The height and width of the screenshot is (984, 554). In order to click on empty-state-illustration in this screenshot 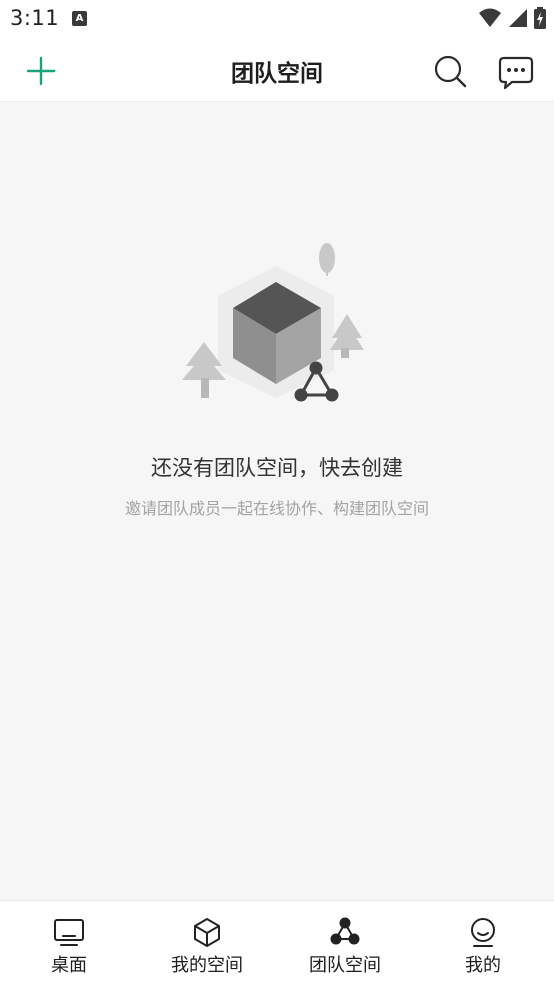, I will do `click(276, 323)`.